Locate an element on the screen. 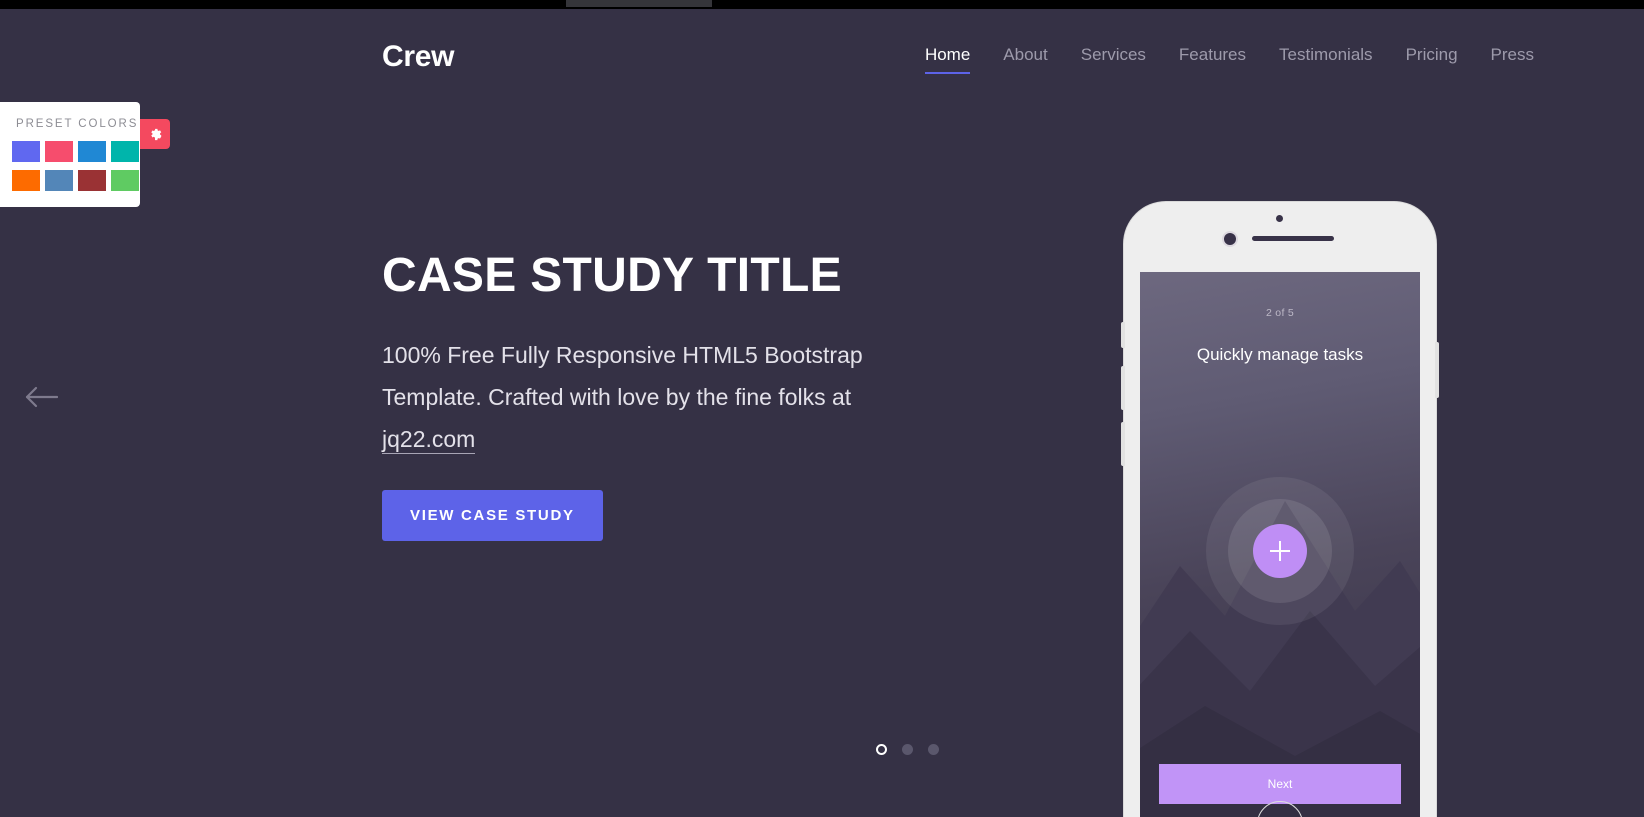 This screenshot has height=817, width=1644. phone-screen-counter: 2 of 5 is located at coordinates (1280, 313).